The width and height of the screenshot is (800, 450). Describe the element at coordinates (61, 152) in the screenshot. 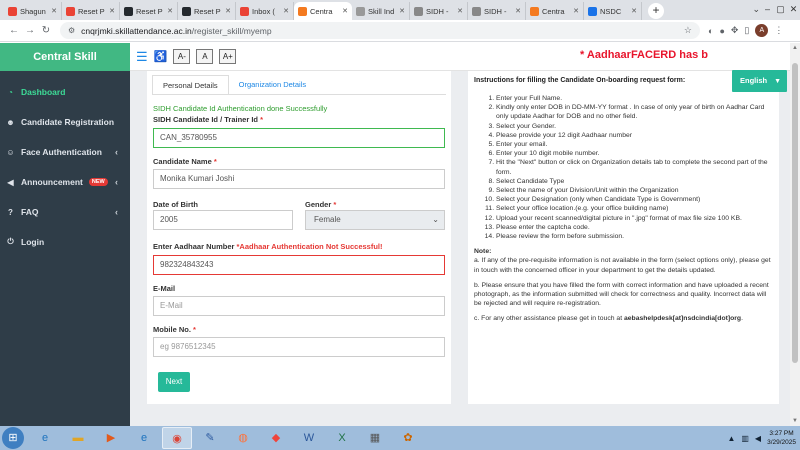

I see `sidebar-item-label: Face Authentication` at that location.